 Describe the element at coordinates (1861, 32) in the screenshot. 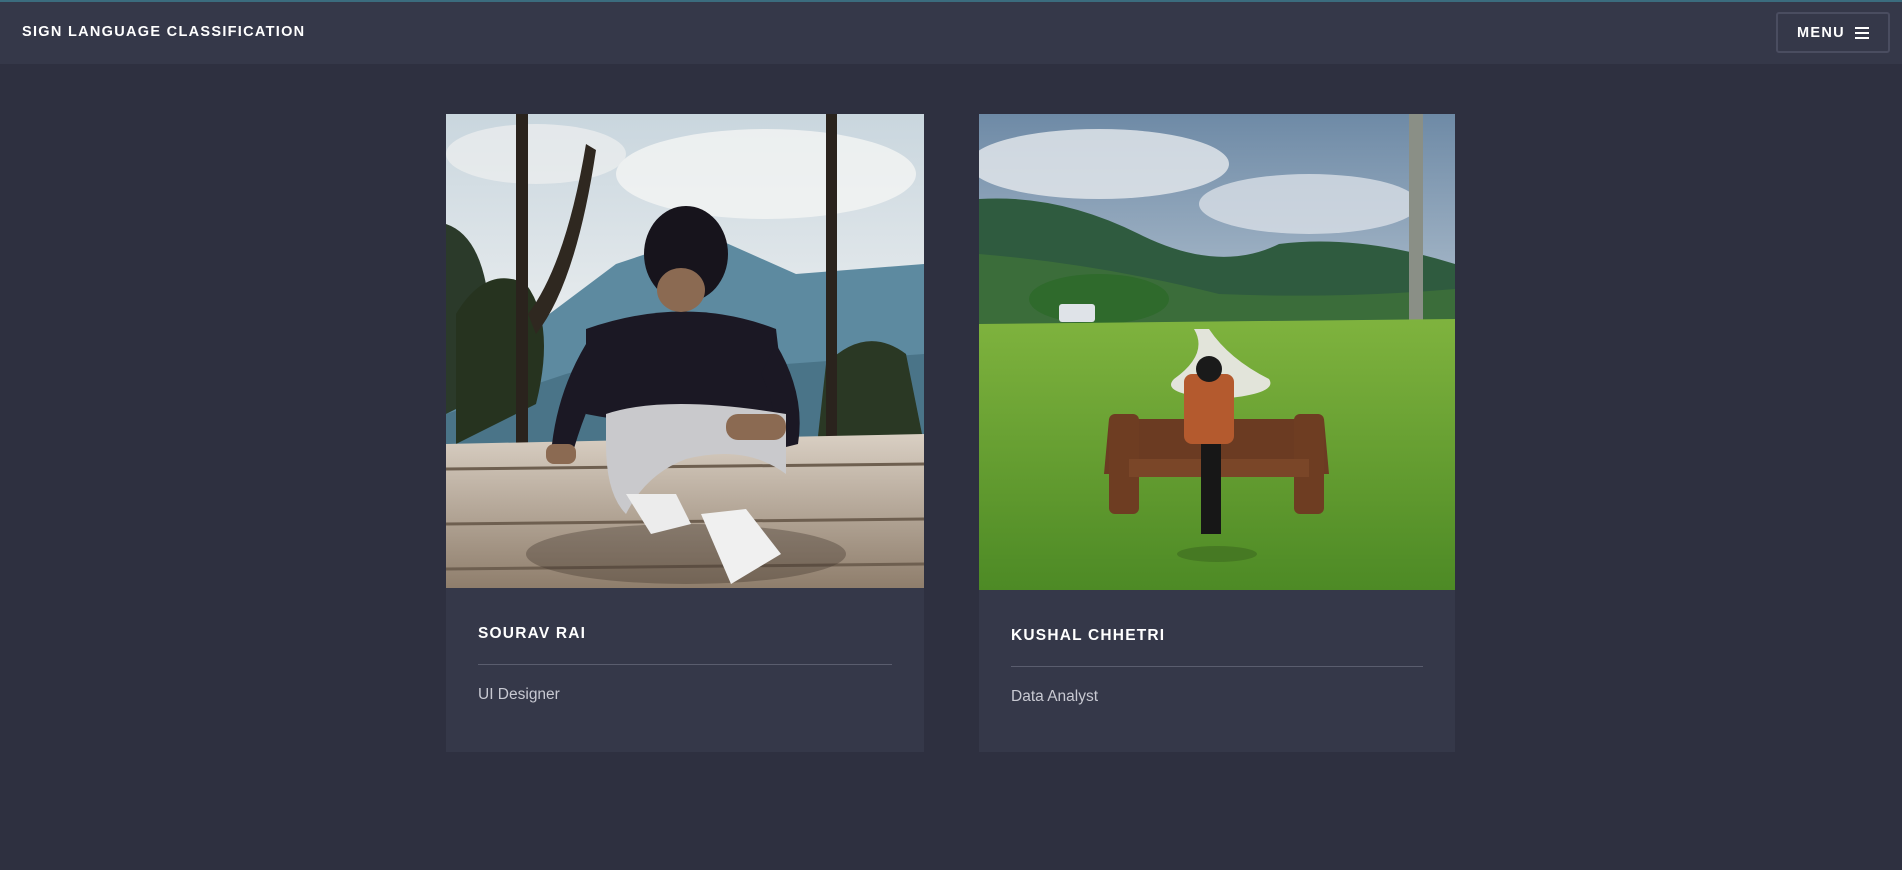

I see `hamburger-icon` at that location.